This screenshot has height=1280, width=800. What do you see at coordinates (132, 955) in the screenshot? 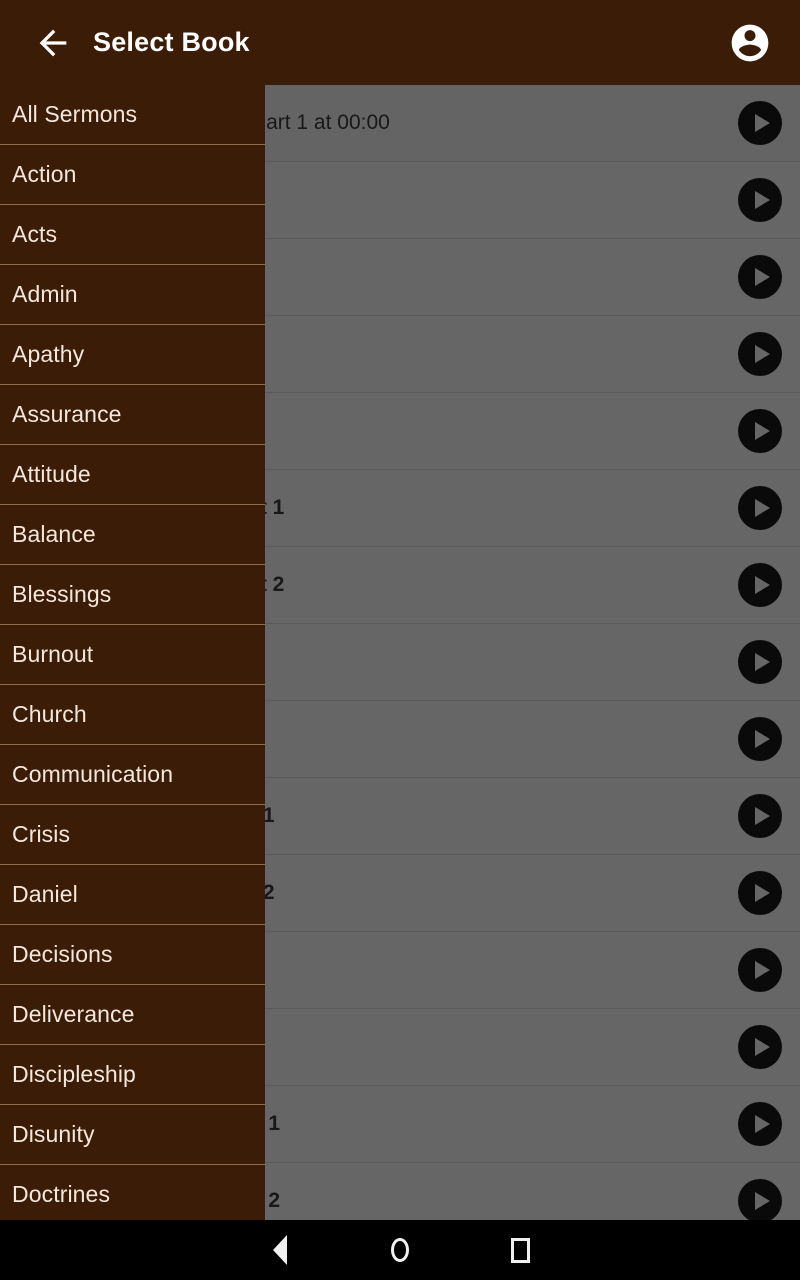
I see `drawer-item-decisions: Decisions` at bounding box center [132, 955].